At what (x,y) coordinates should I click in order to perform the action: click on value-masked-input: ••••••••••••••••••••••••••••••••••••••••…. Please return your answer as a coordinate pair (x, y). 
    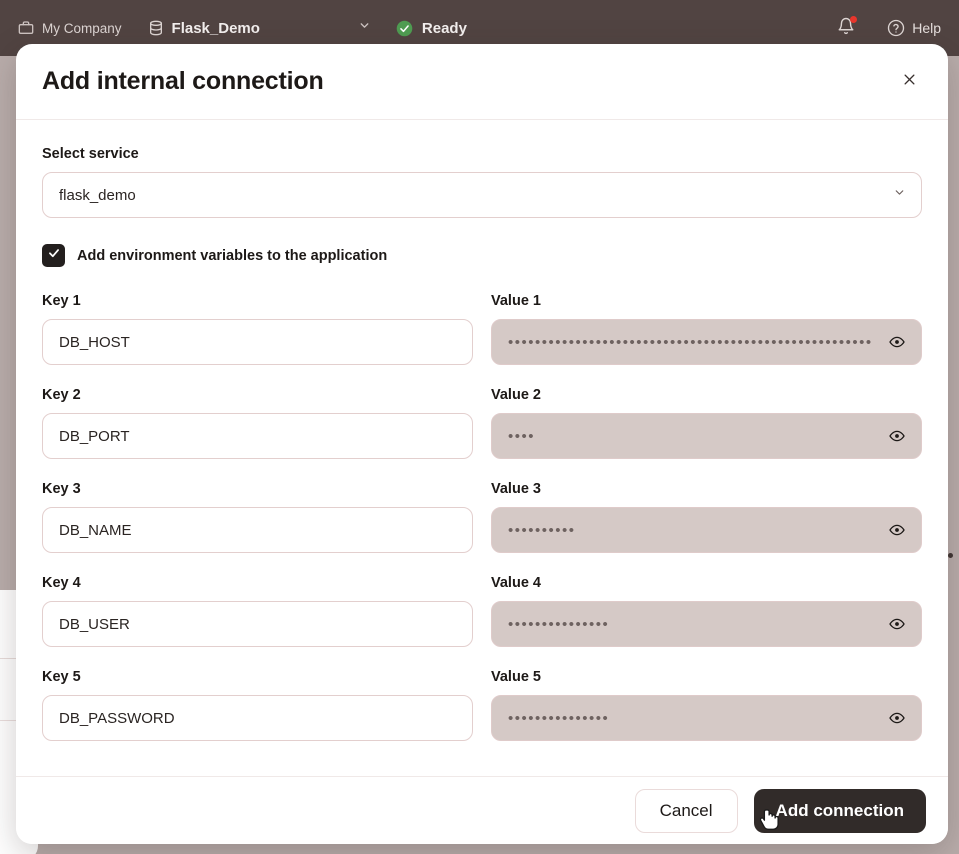
    Looking at the image, I should click on (706, 342).